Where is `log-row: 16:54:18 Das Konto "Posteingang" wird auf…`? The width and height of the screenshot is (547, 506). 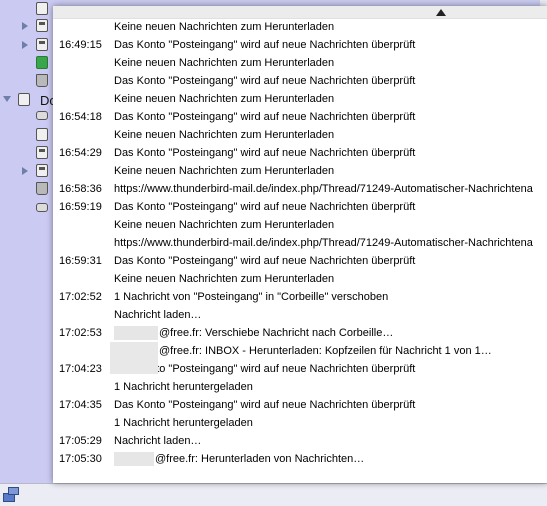
log-row: 16:54:18 Das Konto "Posteingang" wird auf… is located at coordinates (300, 117).